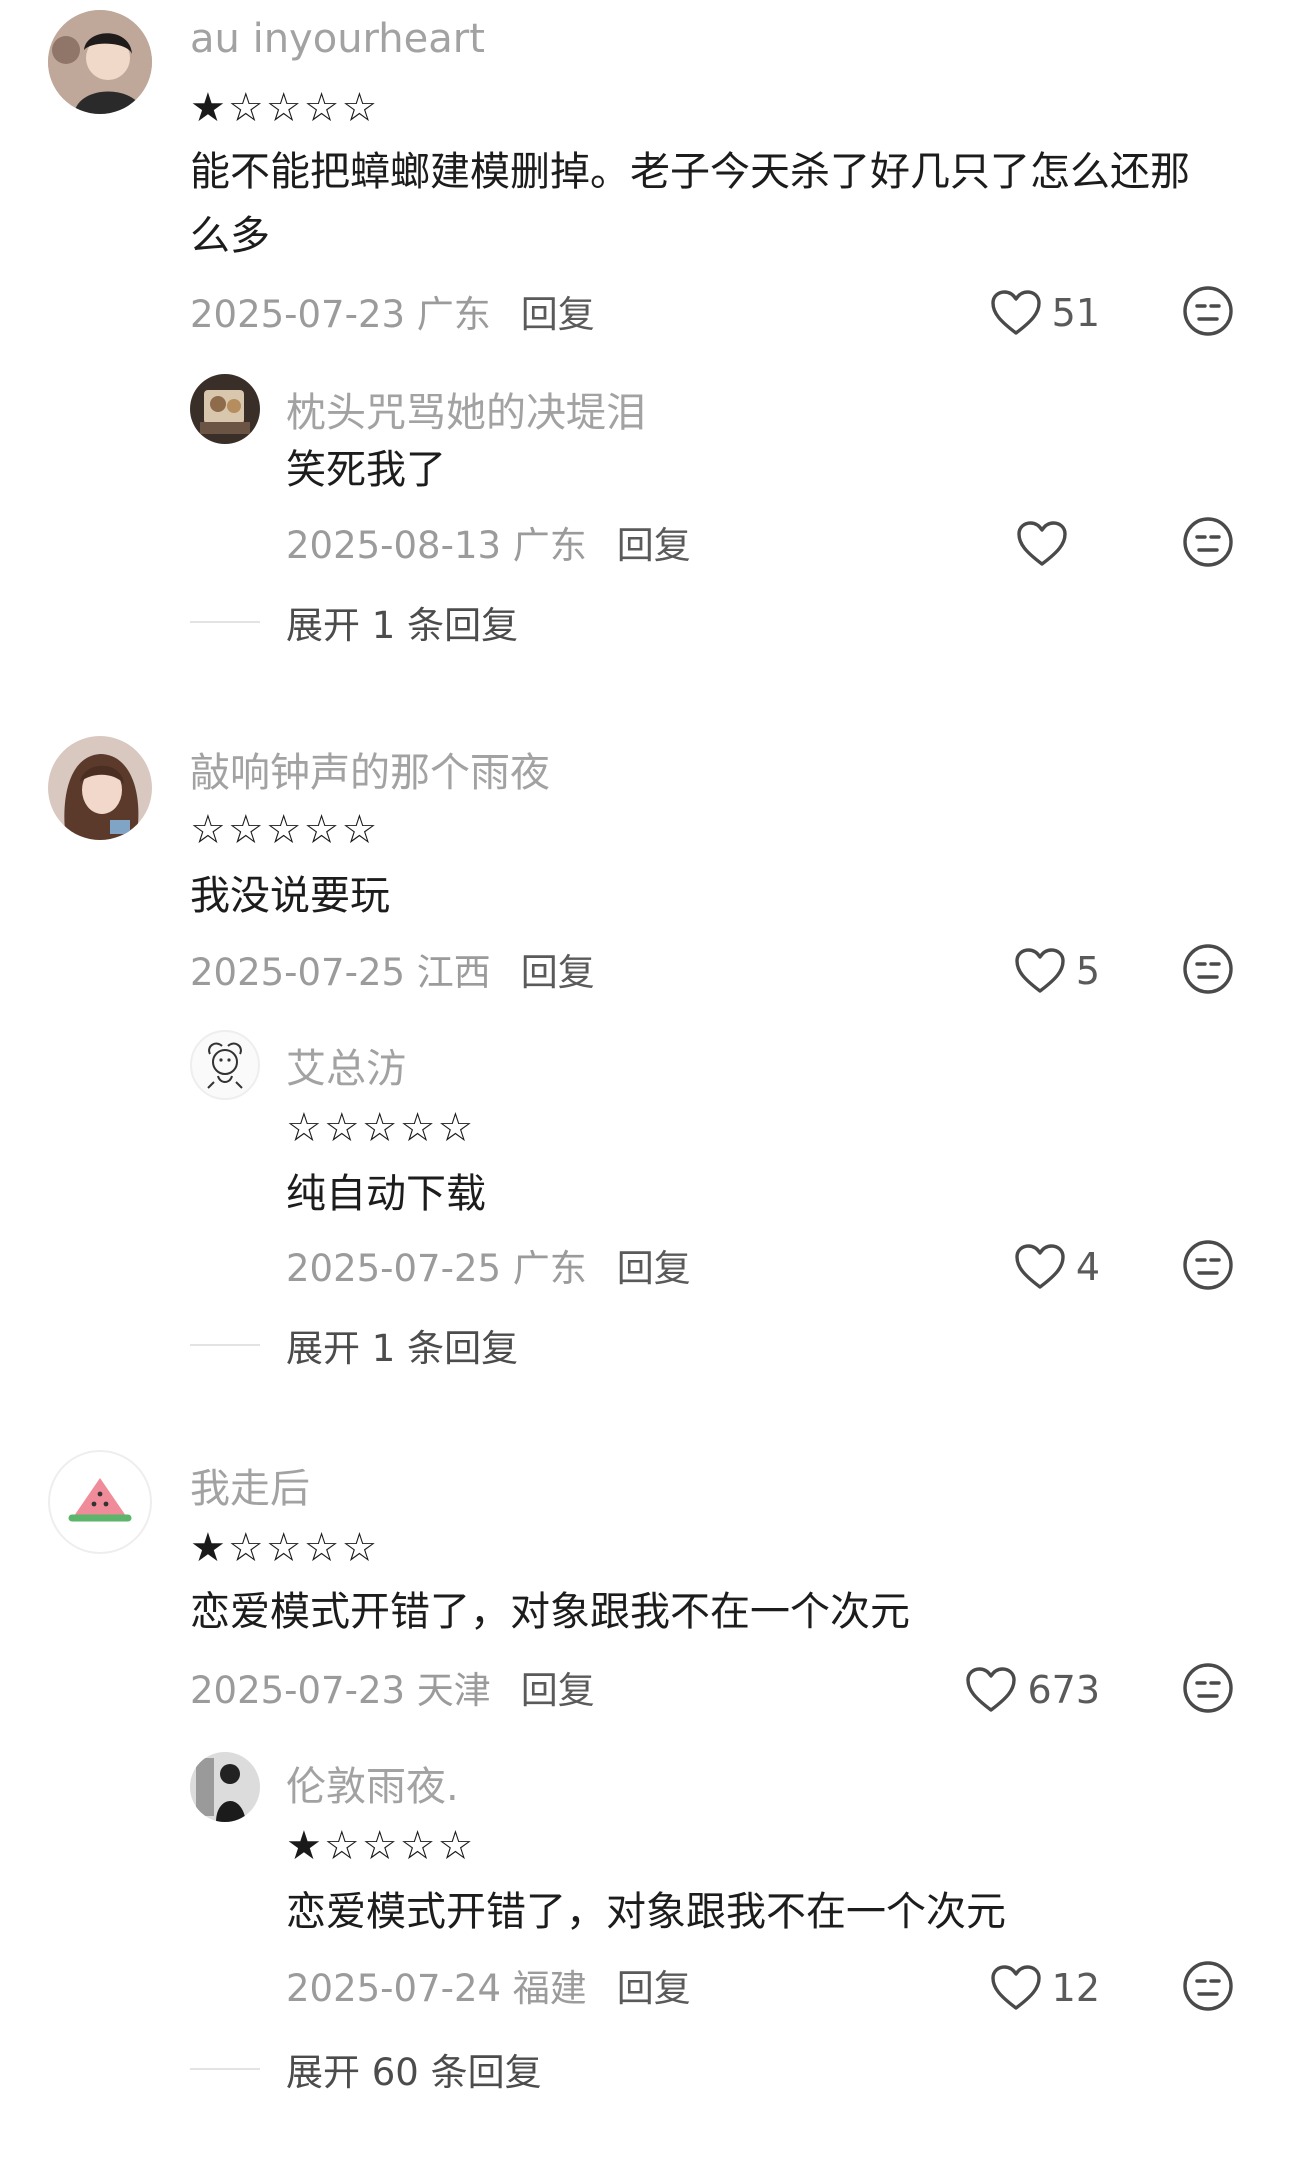  I want to click on comment-text: 恋爱模式开错了，对象跟我不在一个次元, so click(550, 1612).